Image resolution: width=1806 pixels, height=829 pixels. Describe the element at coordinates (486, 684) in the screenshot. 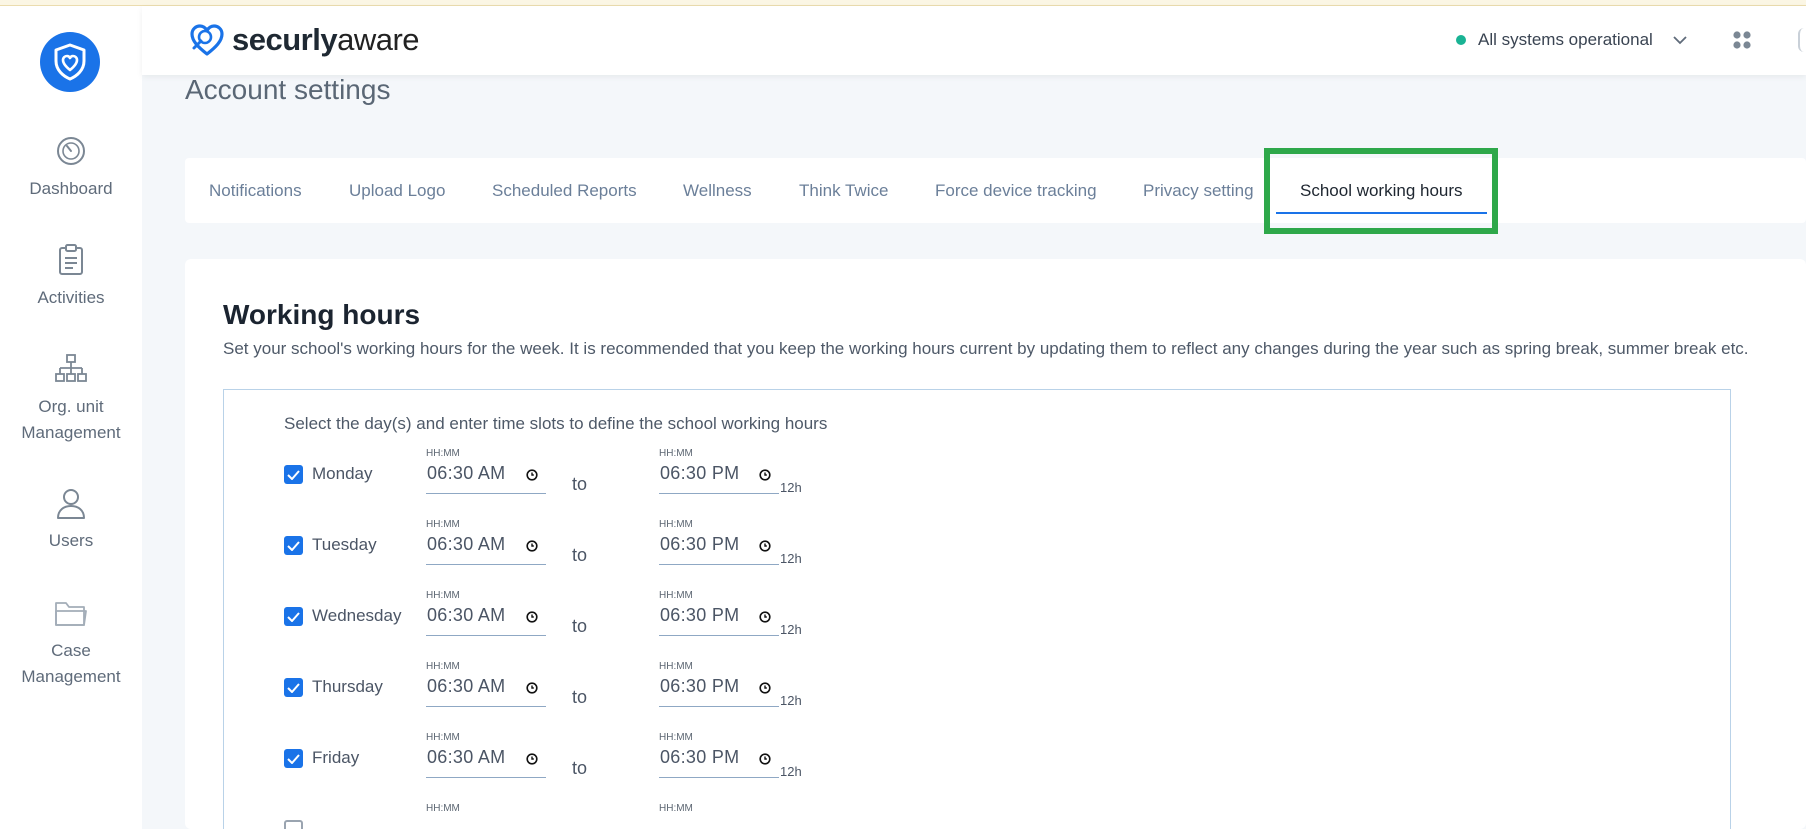

I see `thursday-start-time-input: HH:MM 06:30 AM` at that location.